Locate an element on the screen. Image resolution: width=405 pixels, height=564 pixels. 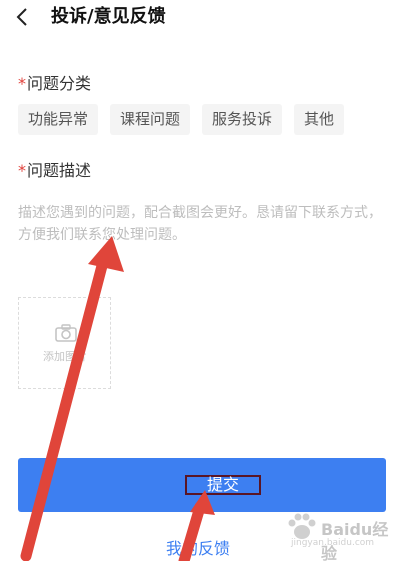
category-label-text: 问题分类 is located at coordinates (59, 83).